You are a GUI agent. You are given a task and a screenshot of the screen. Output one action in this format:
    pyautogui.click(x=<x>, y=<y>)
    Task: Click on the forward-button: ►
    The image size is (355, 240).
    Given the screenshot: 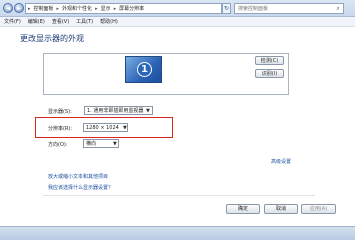 What is the action you would take?
    pyautogui.click(x=19, y=8)
    